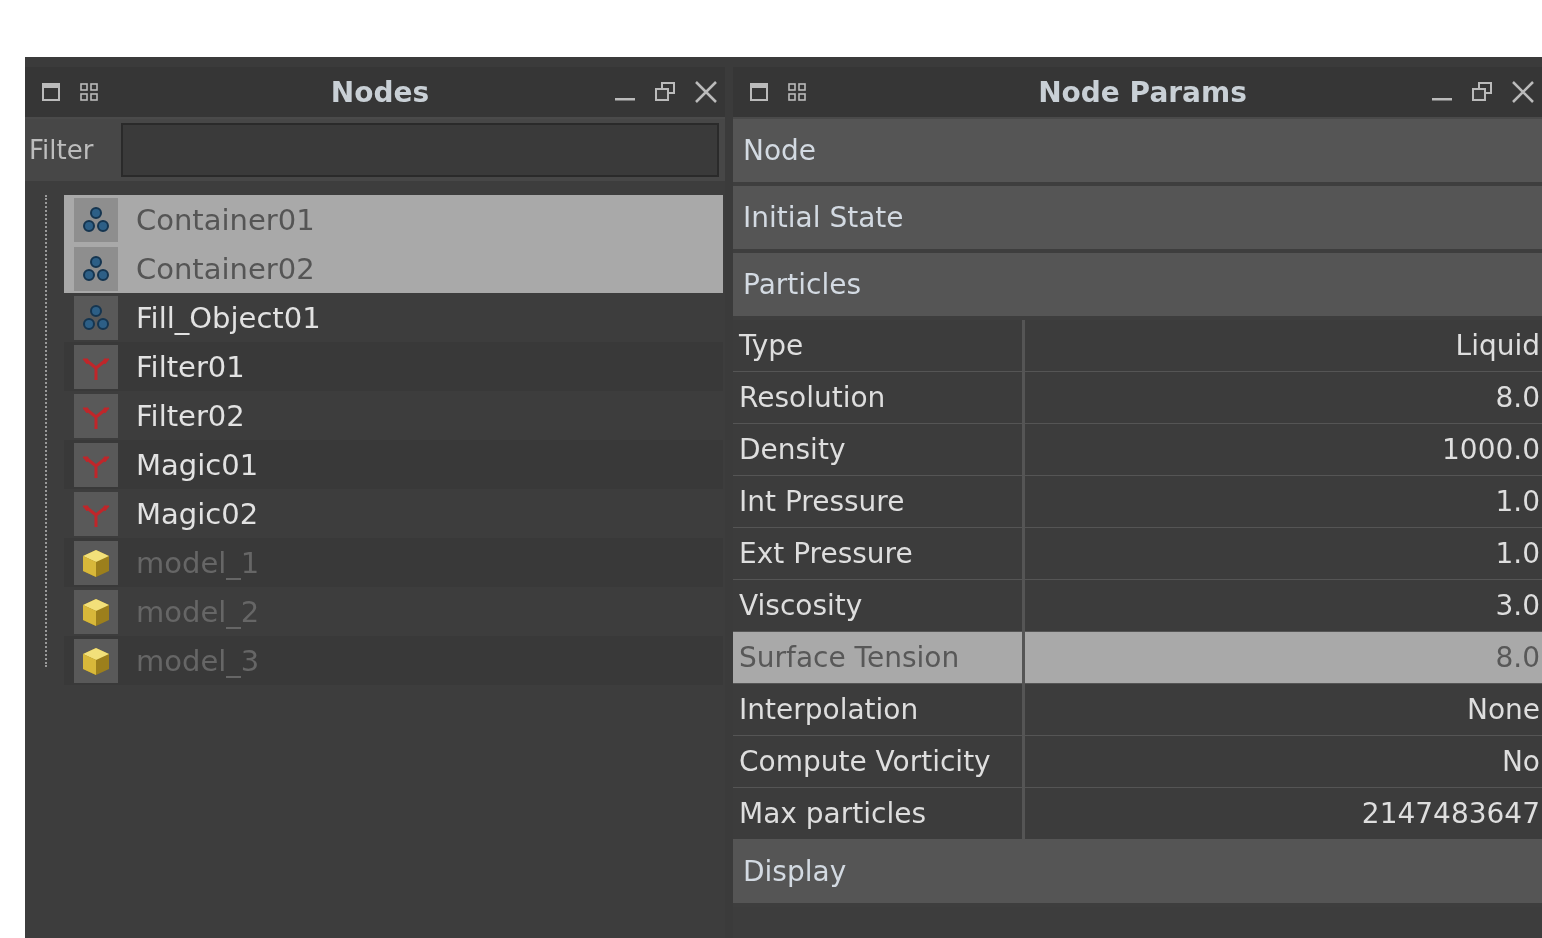 The image size is (1542, 938). Describe the element at coordinates (879, 657) in the screenshot. I see `param-label: Surface Tension` at that location.